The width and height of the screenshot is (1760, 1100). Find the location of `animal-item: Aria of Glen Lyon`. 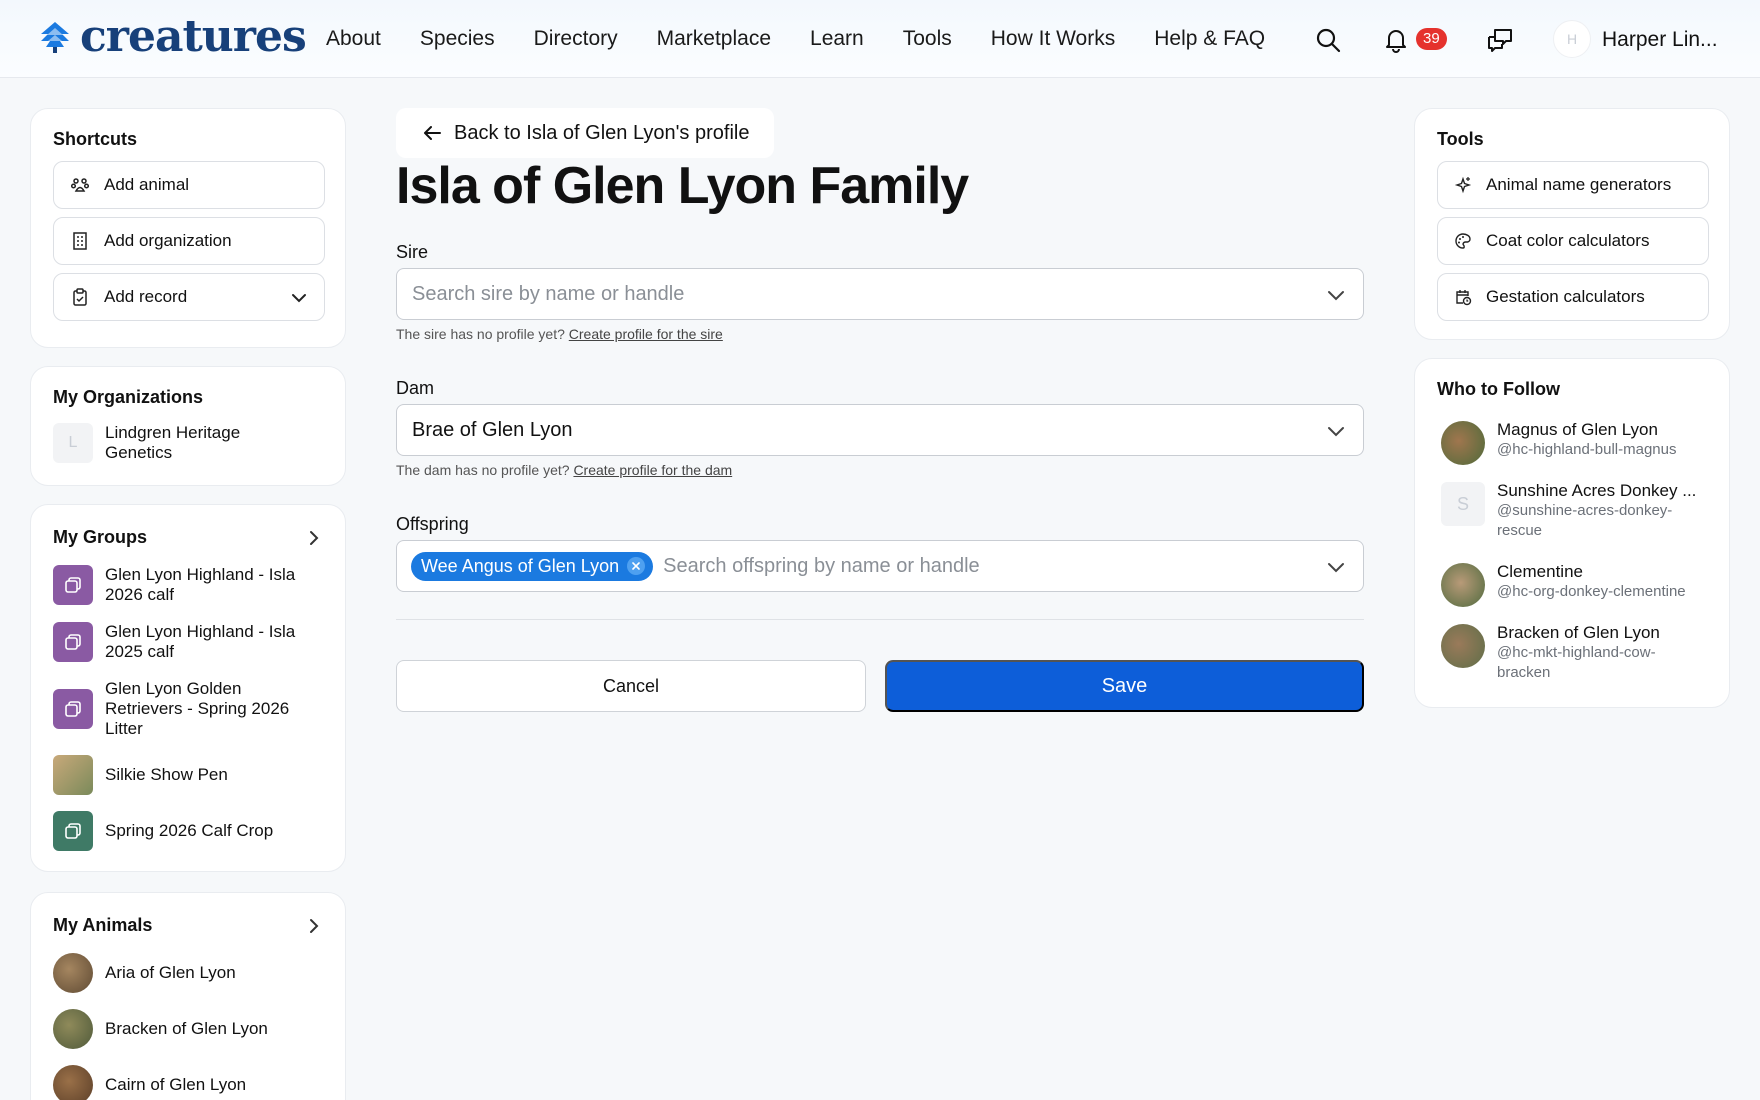

animal-item: Aria of Glen Lyon is located at coordinates (144, 973).